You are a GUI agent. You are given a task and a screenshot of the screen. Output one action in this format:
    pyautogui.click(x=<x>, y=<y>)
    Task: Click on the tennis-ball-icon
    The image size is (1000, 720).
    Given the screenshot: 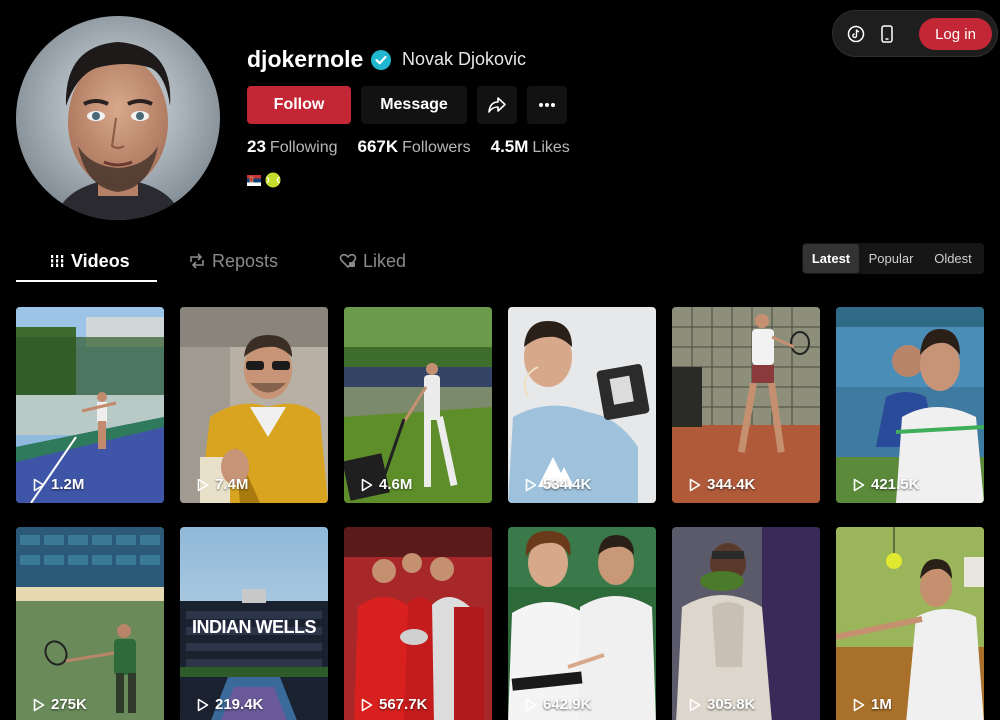 What is the action you would take?
    pyautogui.click(x=273, y=180)
    